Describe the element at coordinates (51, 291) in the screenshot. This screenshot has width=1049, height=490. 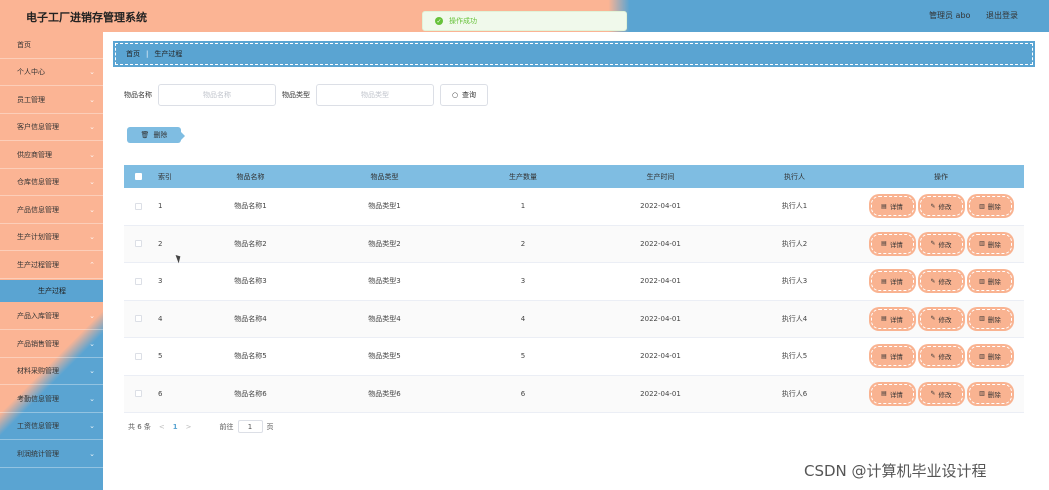
I see `sidebar-subitem-production: 生产过程` at that location.